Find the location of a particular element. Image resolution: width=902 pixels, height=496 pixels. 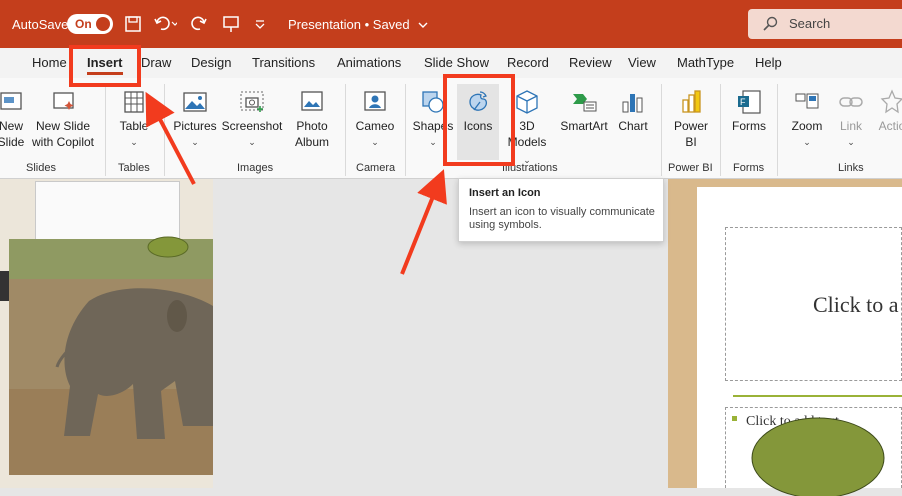

chevron-down-icon is located at coordinates (423, 24).